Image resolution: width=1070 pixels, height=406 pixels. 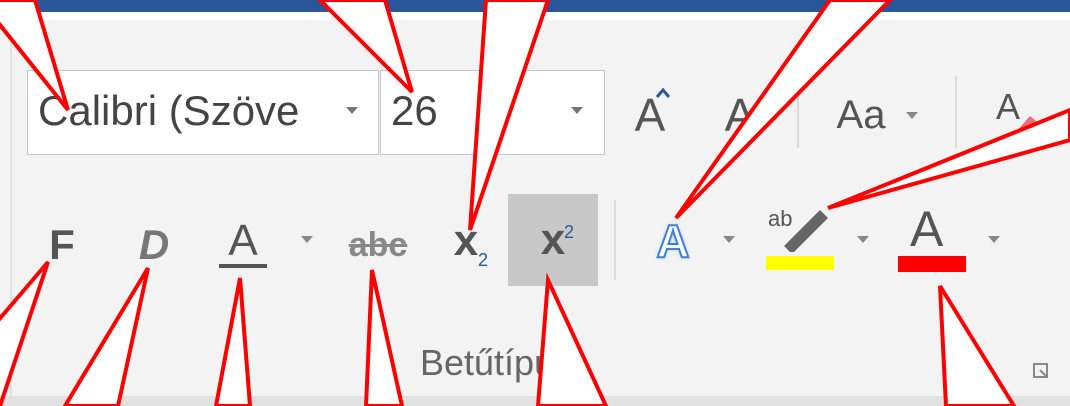 I want to click on callout-bold, so click(x=25, y=333).